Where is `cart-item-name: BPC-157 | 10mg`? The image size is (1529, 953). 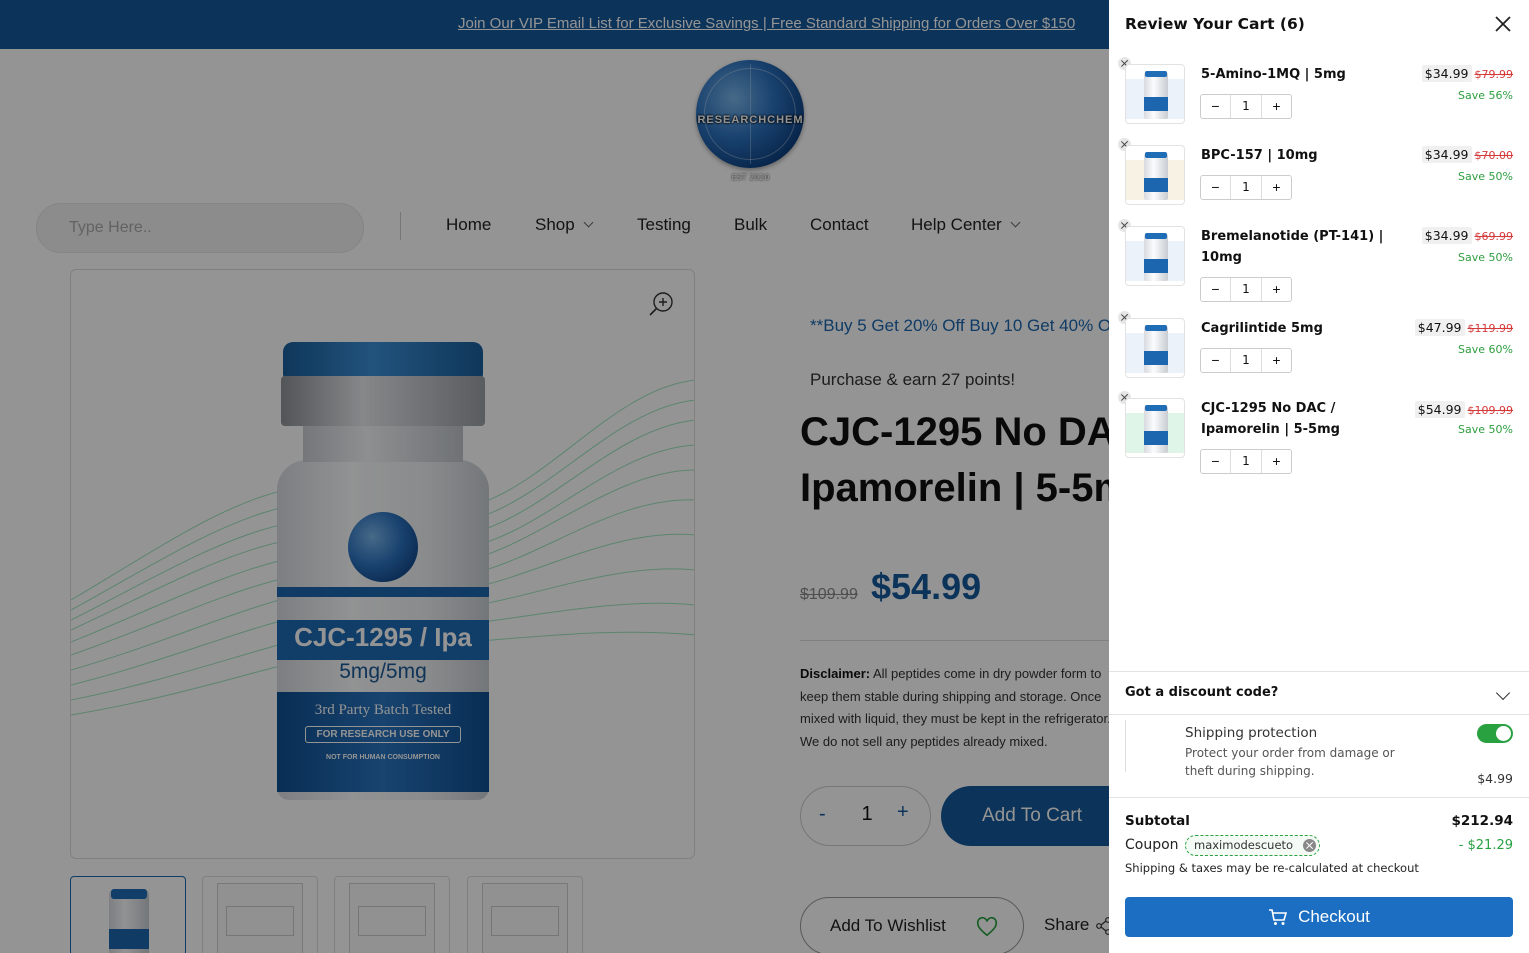
cart-item-name: BPC-157 | 10mg is located at coordinates (1259, 155).